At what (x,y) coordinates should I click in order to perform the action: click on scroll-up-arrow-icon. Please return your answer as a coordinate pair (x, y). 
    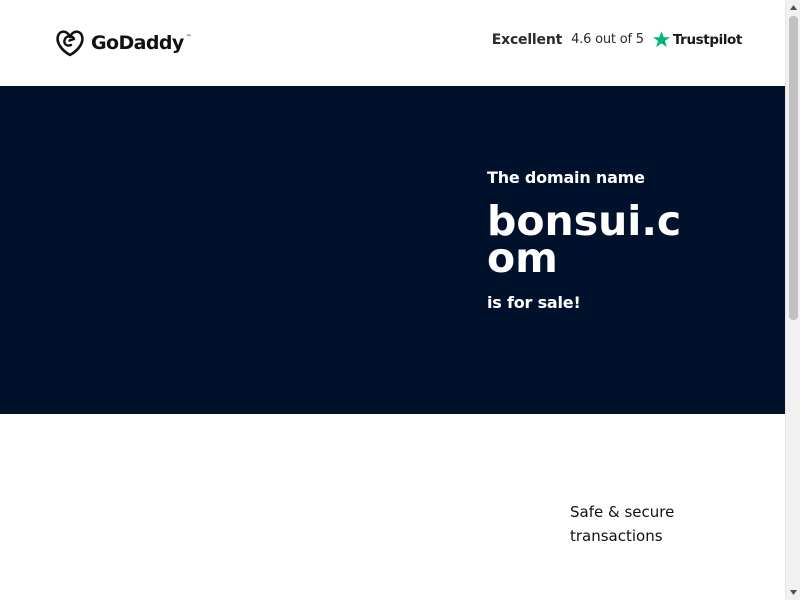
    Looking at the image, I should click on (793, 7).